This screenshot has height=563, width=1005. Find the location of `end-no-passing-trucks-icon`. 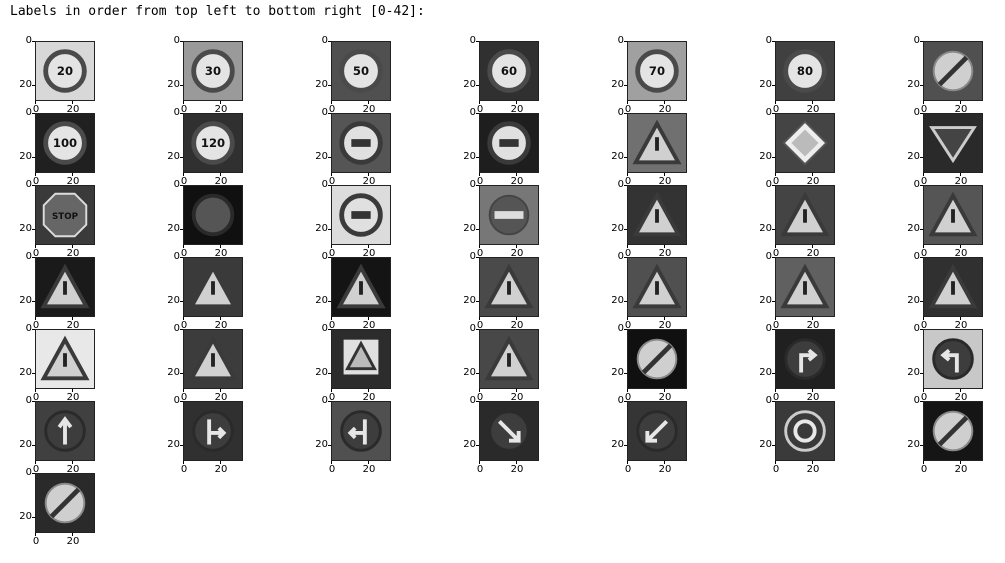

end-no-passing-trucks-icon is located at coordinates (65, 503).